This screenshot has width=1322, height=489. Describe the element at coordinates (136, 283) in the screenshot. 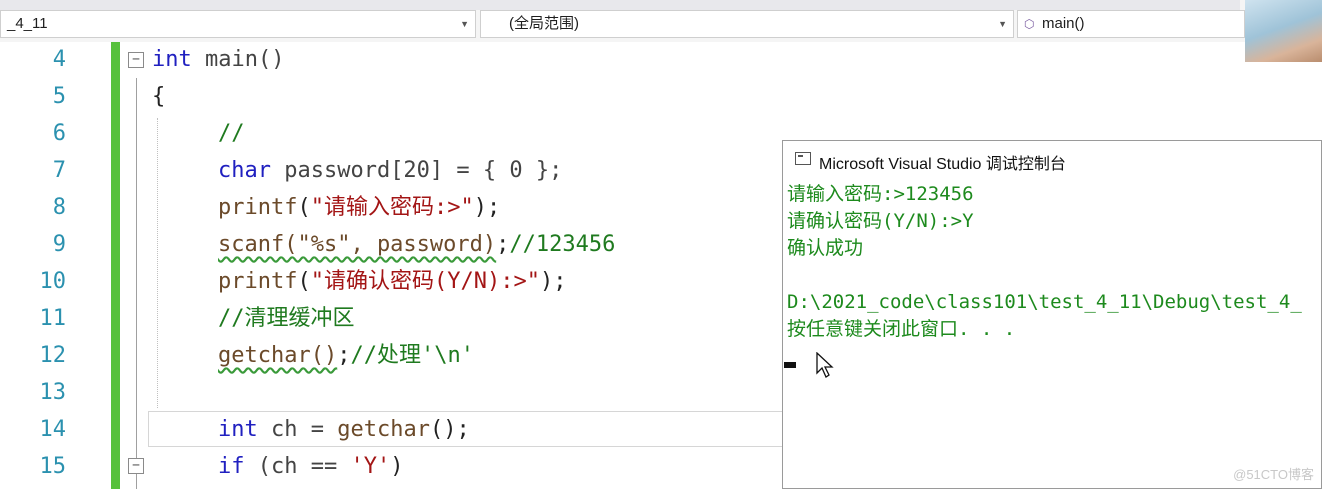

I see `outline-line` at that location.